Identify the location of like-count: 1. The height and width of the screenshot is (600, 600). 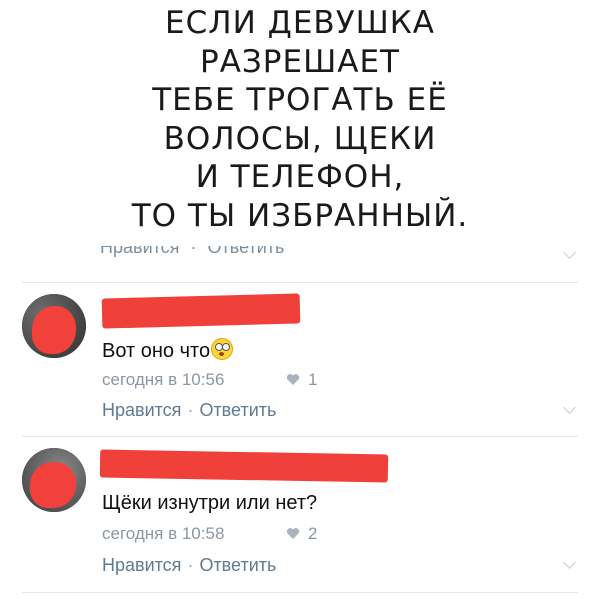
(313, 379).